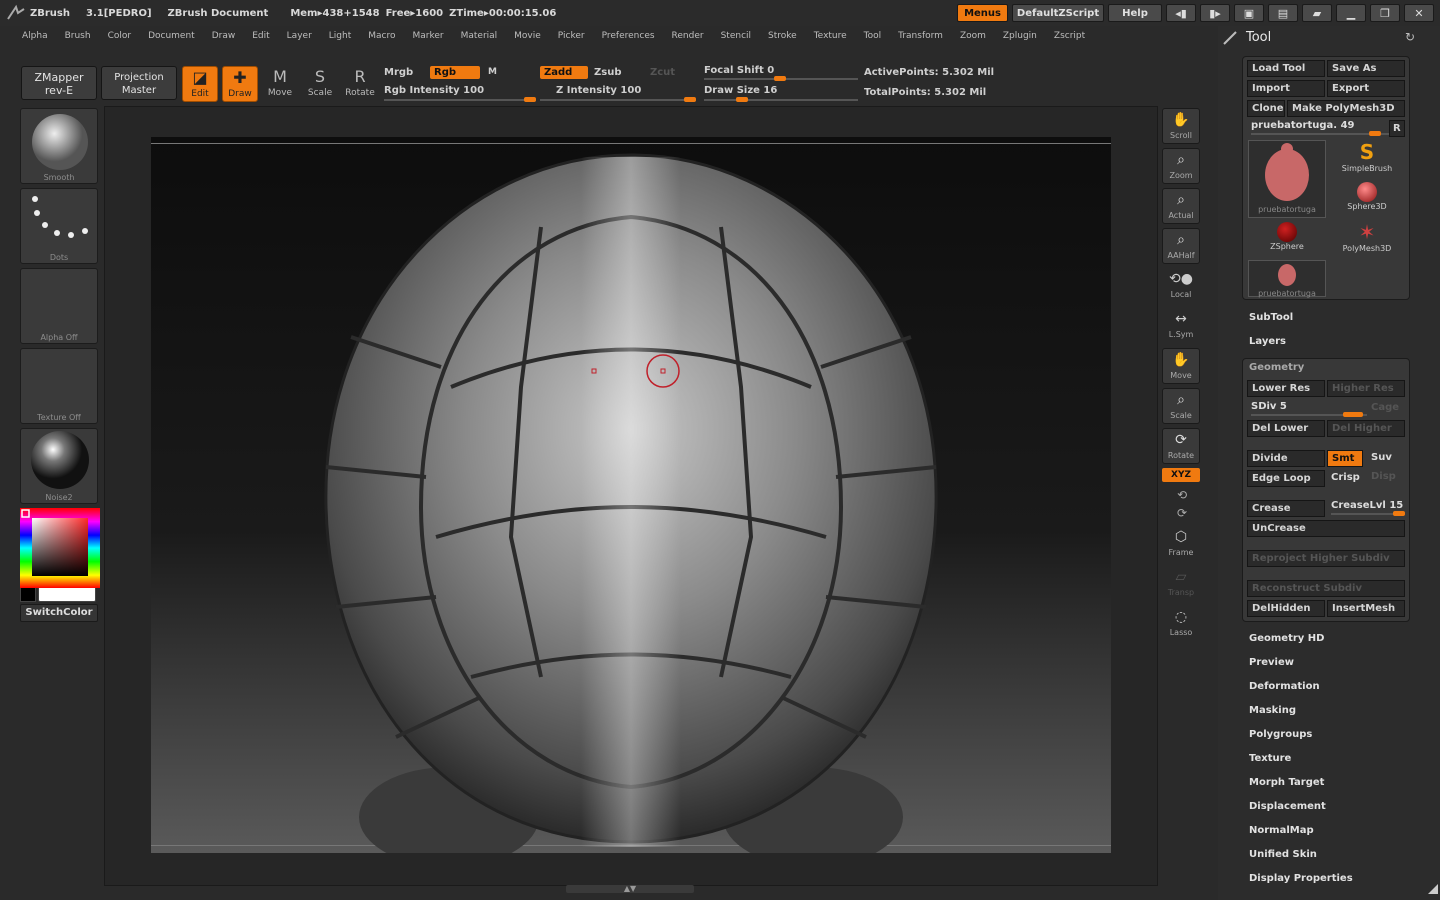 The height and width of the screenshot is (900, 1440). I want to click on section-displacement: Displacement, so click(1287, 806).